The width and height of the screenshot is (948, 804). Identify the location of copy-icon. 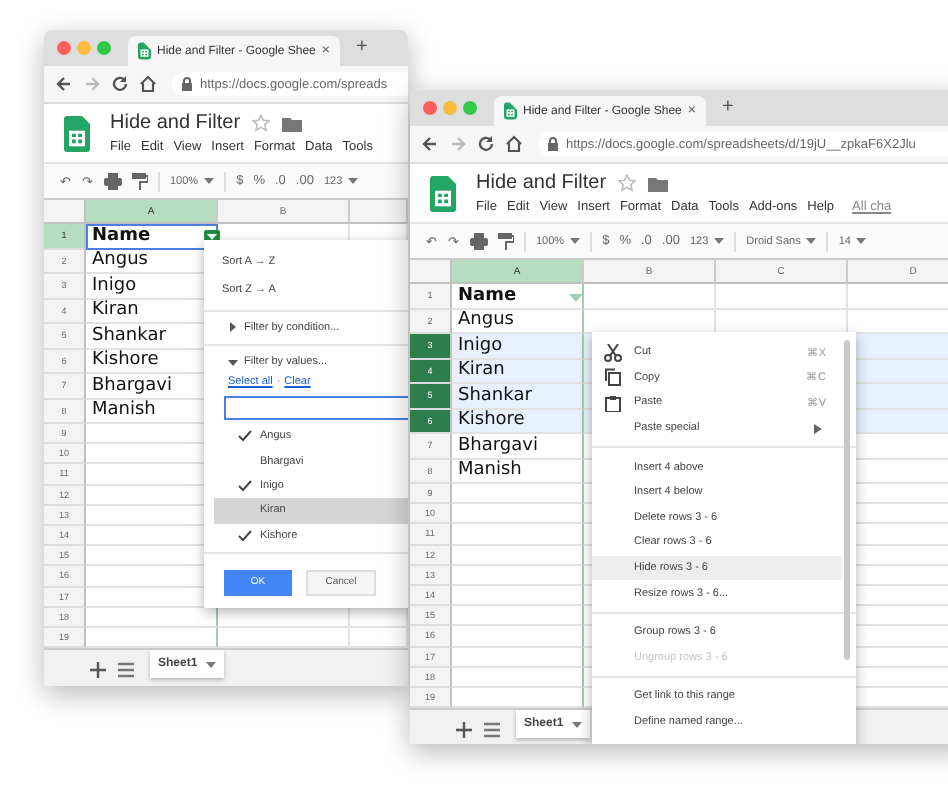
(613, 377).